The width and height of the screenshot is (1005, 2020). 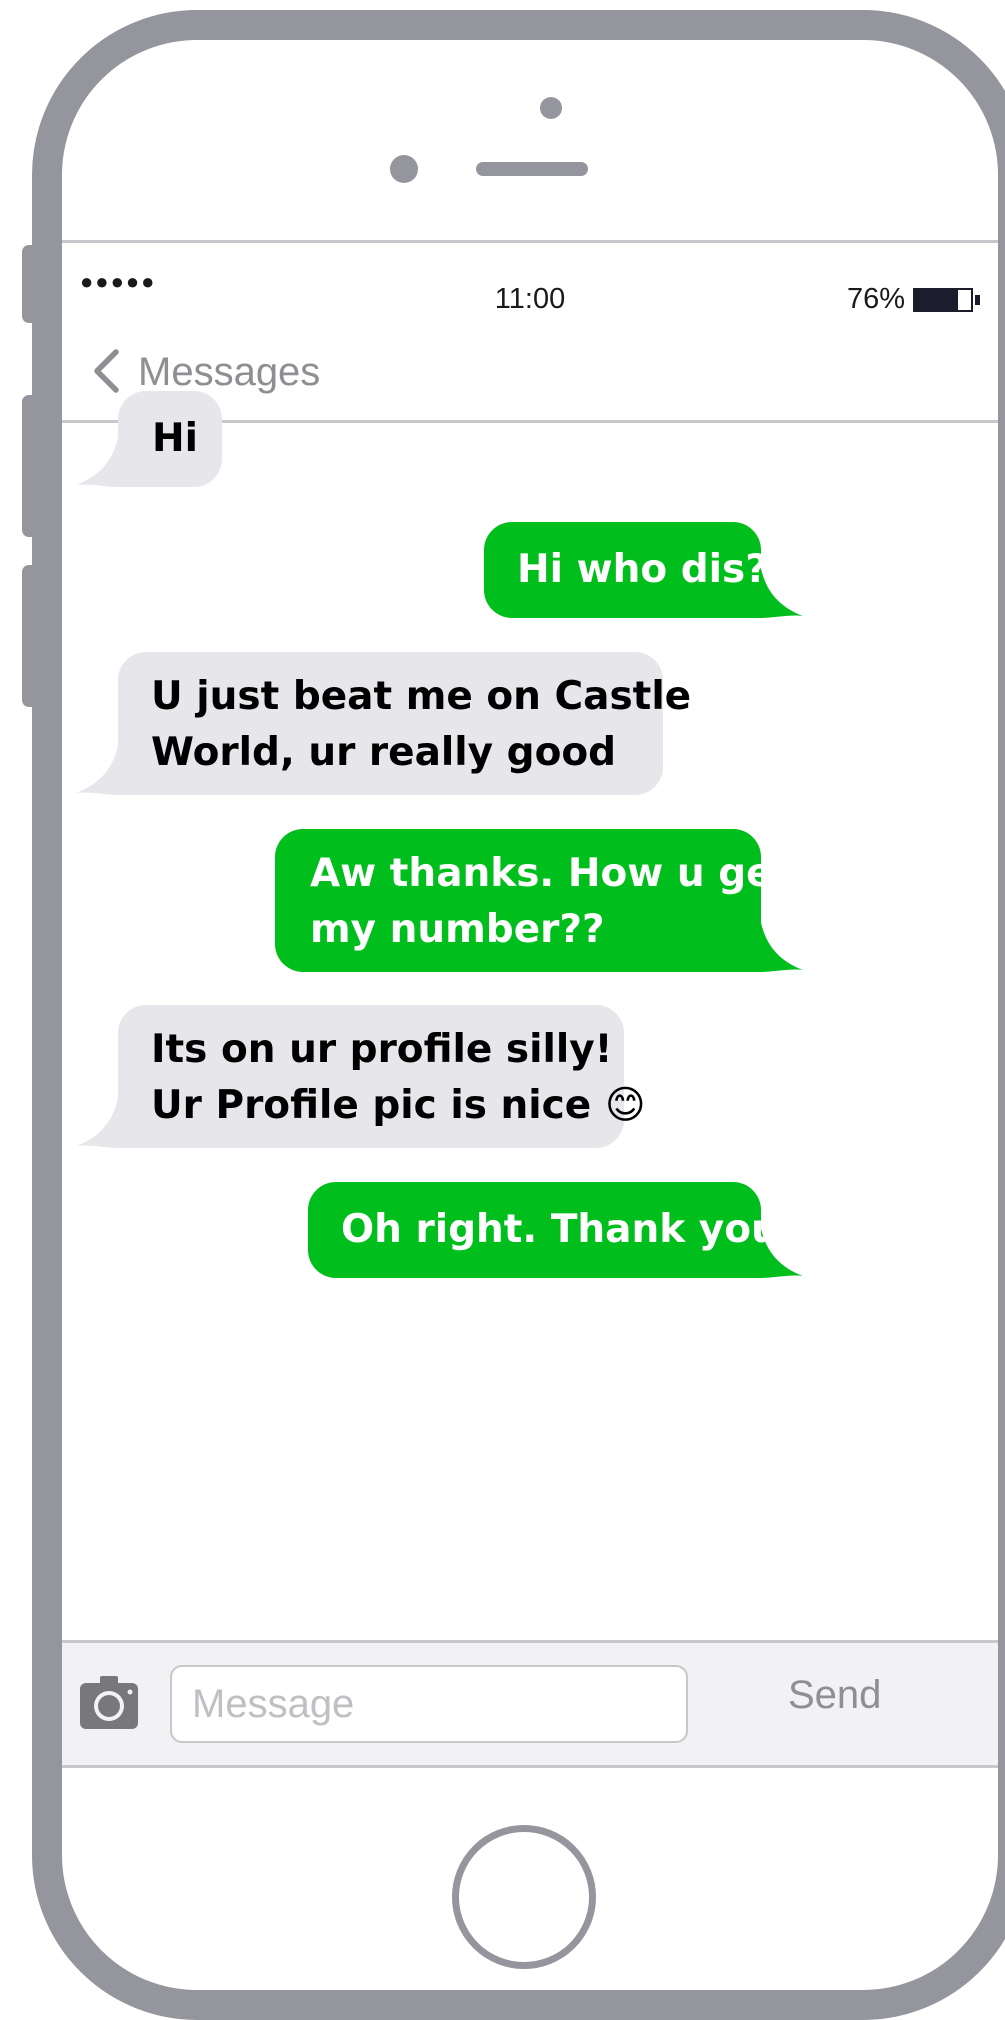 What do you see at coordinates (398, 1105) in the screenshot?
I see `message-line: Ur Profile pic is nice 😊` at bounding box center [398, 1105].